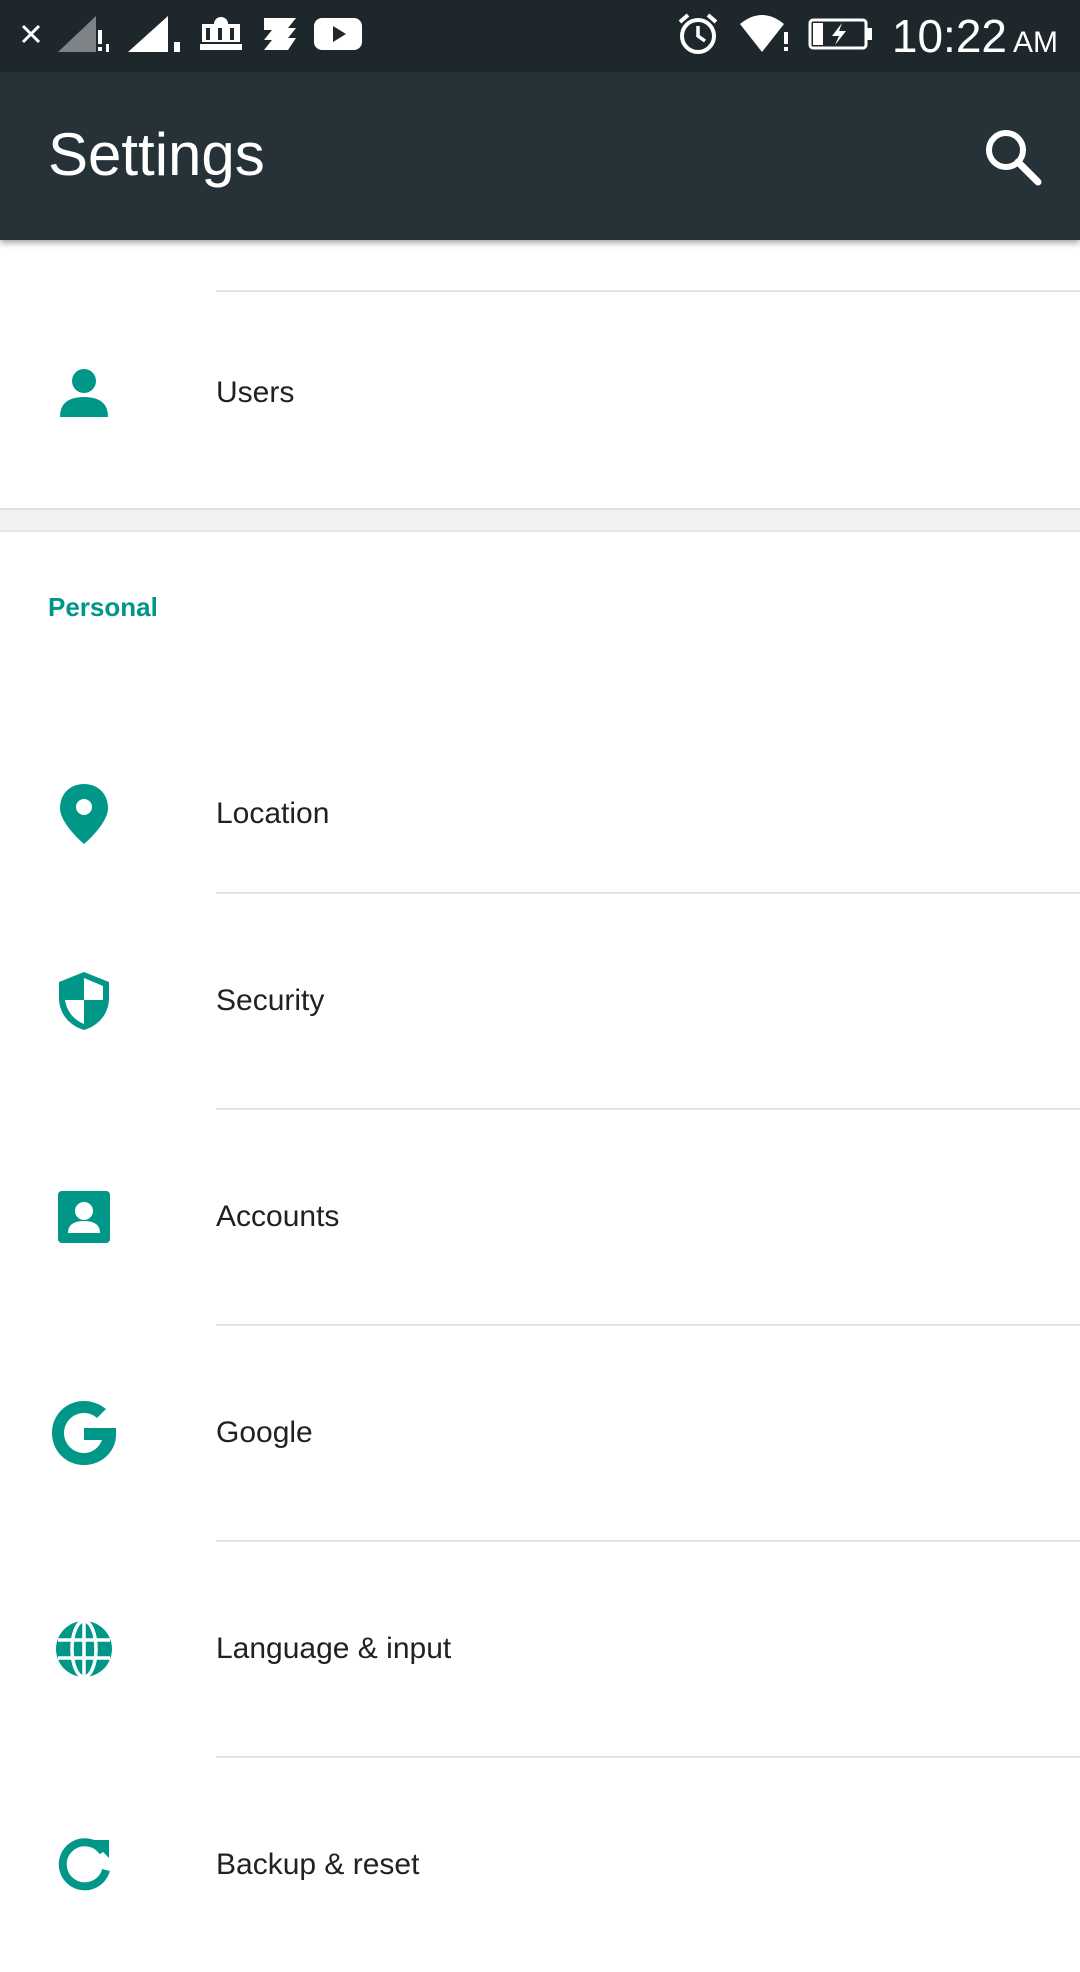  I want to click on status-right-icons: 10:22 AM, so click(867, 36).